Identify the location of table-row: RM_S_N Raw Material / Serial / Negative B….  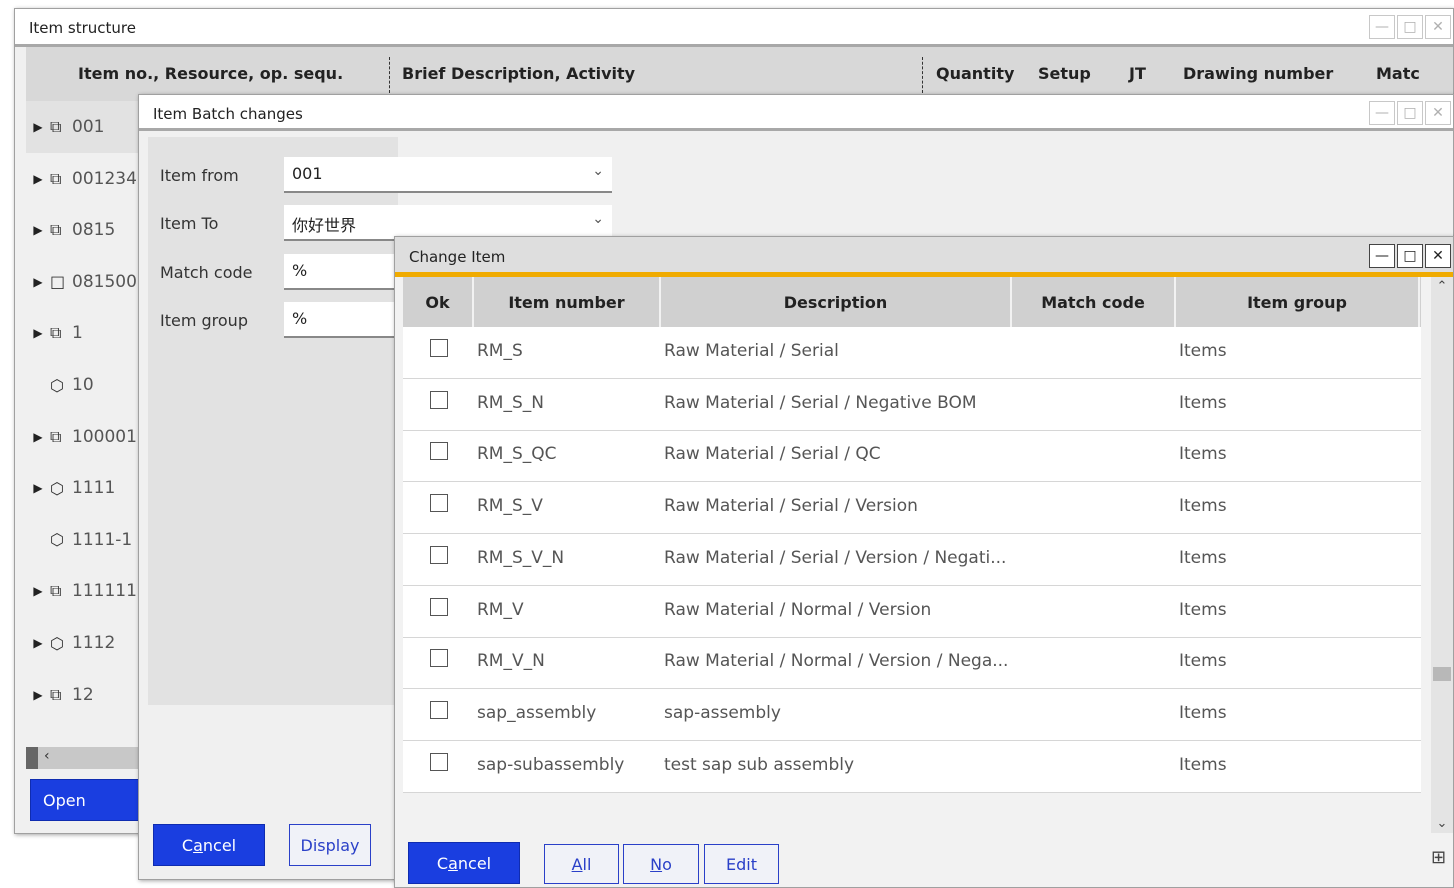
(912, 405).